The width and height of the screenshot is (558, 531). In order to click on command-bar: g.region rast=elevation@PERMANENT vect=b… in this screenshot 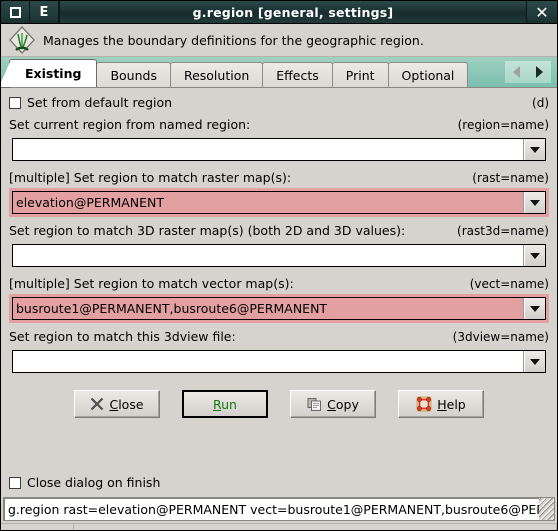, I will do `click(279, 509)`.